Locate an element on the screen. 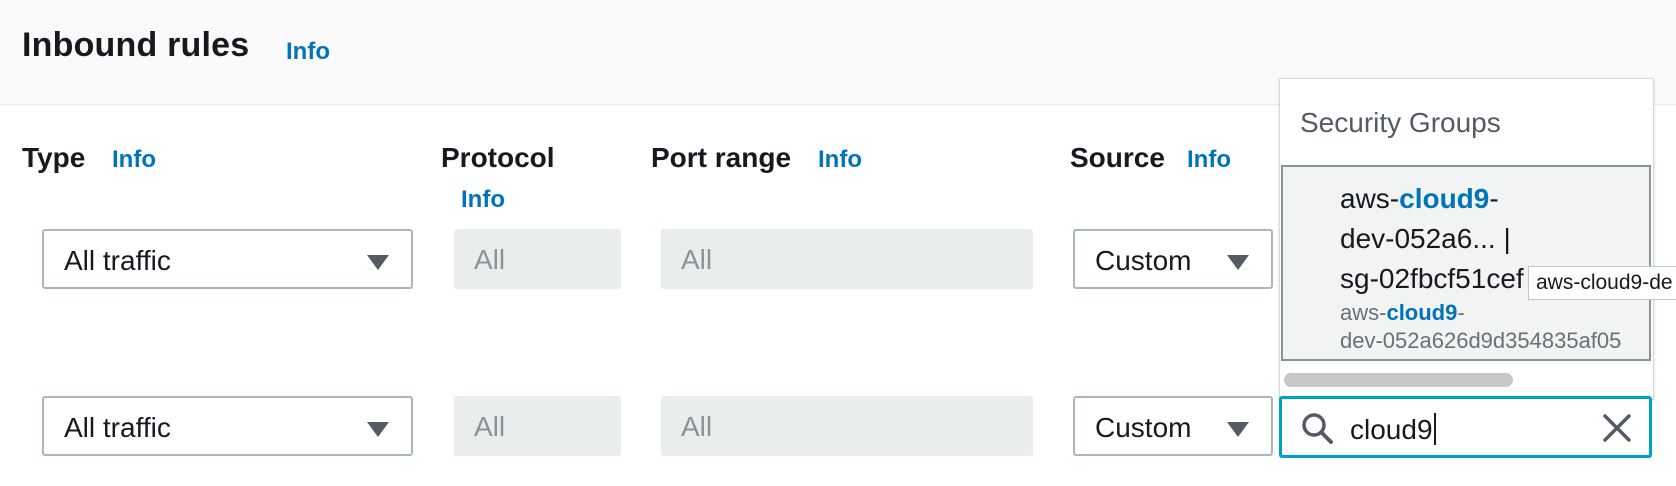  security-group-search-input: cloud9 is located at coordinates (1465, 427).